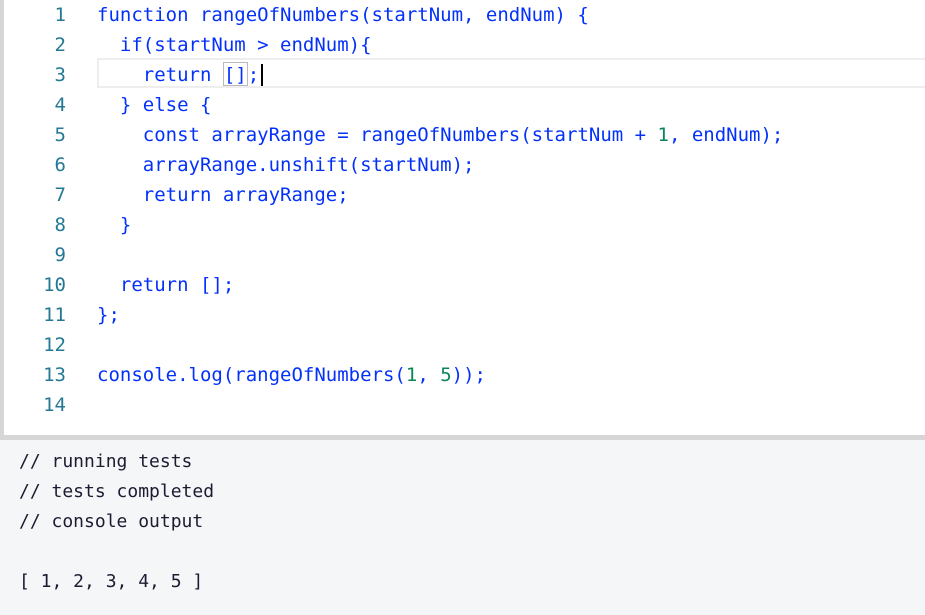 The width and height of the screenshot is (925, 615). What do you see at coordinates (468, 375) in the screenshot?
I see `code-token: ));` at bounding box center [468, 375].